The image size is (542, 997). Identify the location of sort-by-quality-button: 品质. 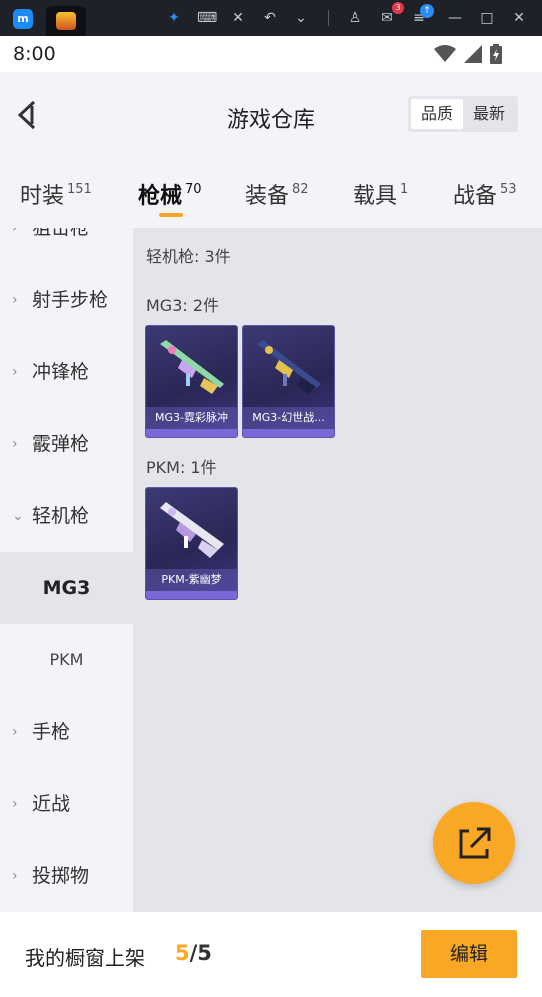
(437, 114).